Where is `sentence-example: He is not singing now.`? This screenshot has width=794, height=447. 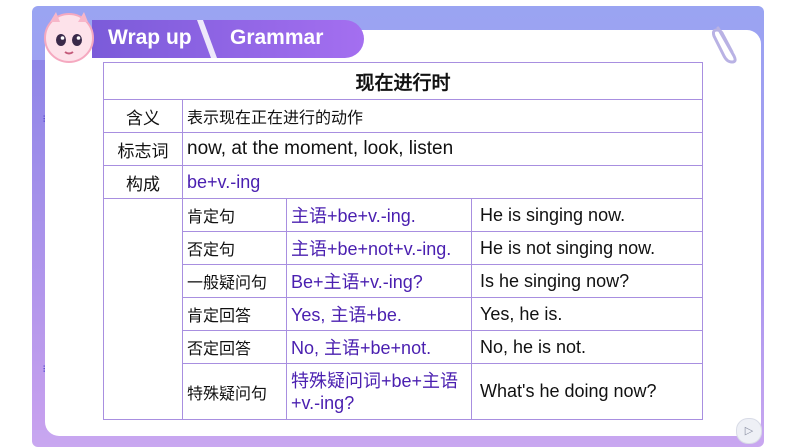 sentence-example: He is not singing now. is located at coordinates (587, 248).